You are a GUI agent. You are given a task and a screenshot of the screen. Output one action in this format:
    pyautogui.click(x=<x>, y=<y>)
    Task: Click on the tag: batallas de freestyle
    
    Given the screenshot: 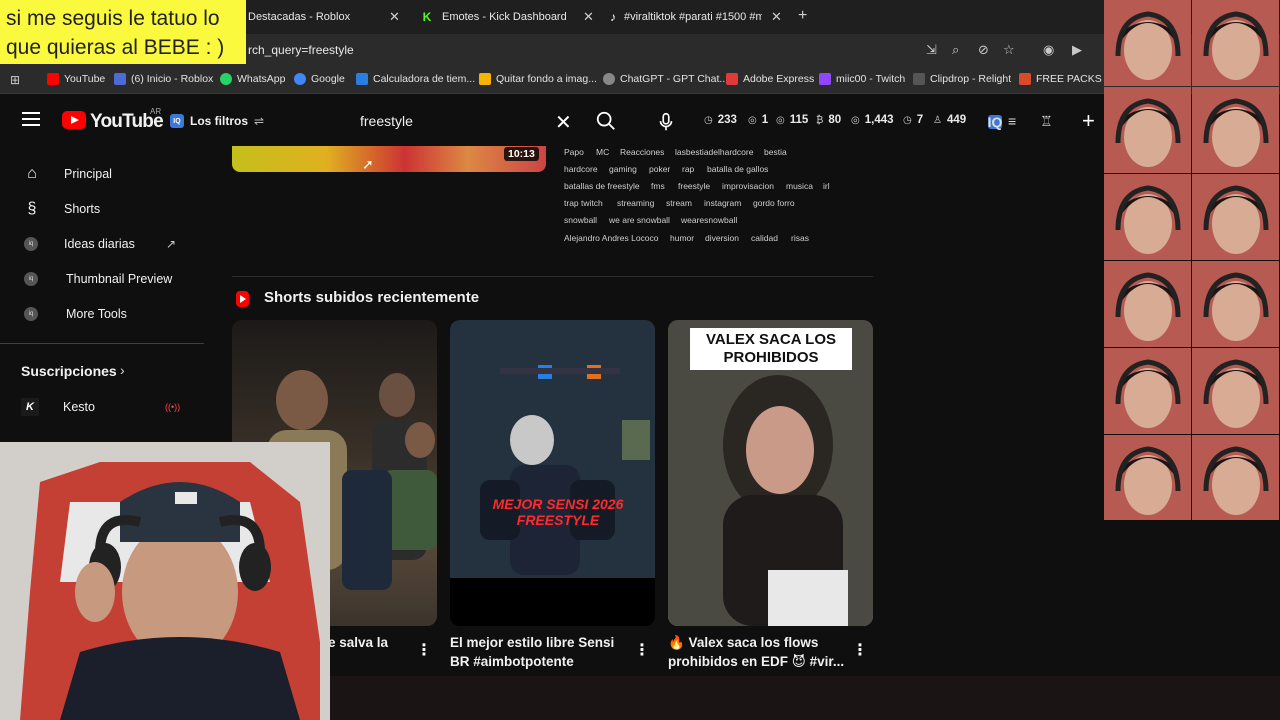 What is the action you would take?
    pyautogui.click(x=602, y=186)
    